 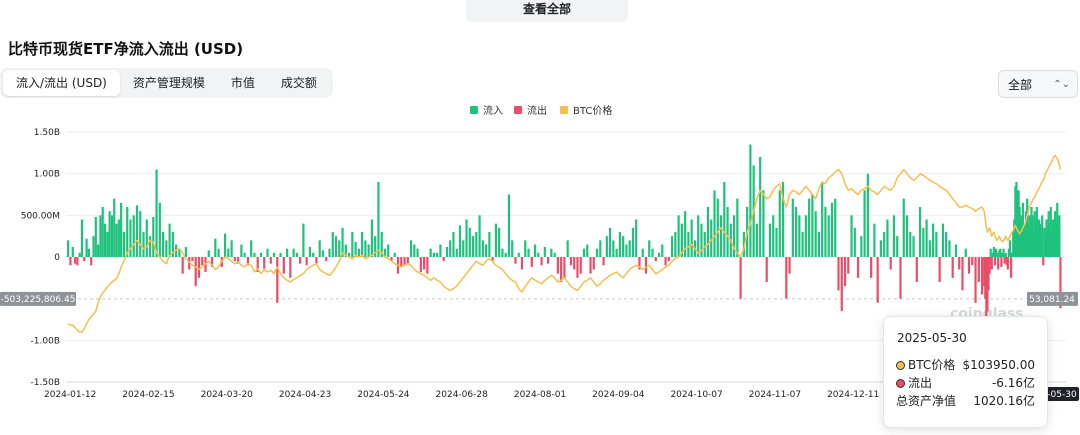 What do you see at coordinates (45, 341) in the screenshot?
I see `y-tick-label: -1.00B` at bounding box center [45, 341].